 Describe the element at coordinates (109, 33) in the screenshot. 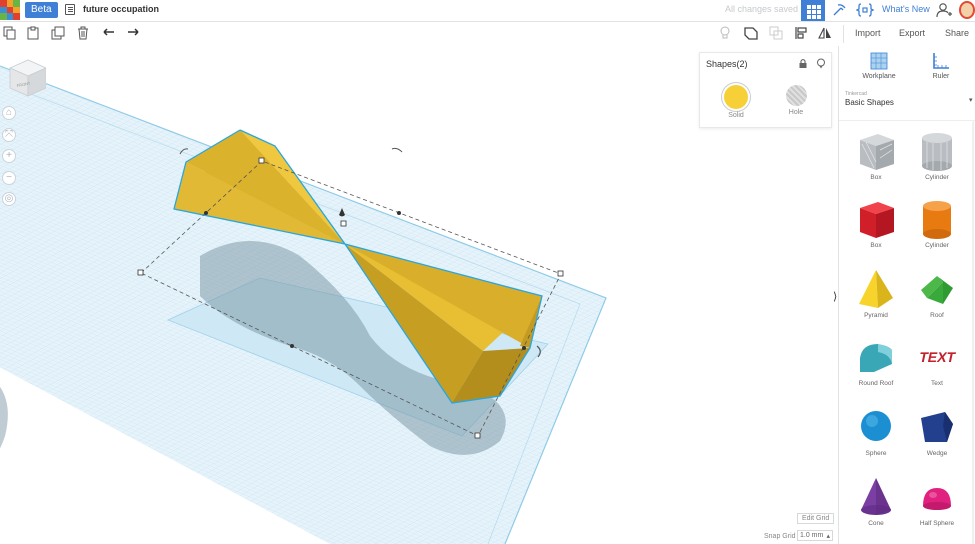

I see `undo-icon` at that location.